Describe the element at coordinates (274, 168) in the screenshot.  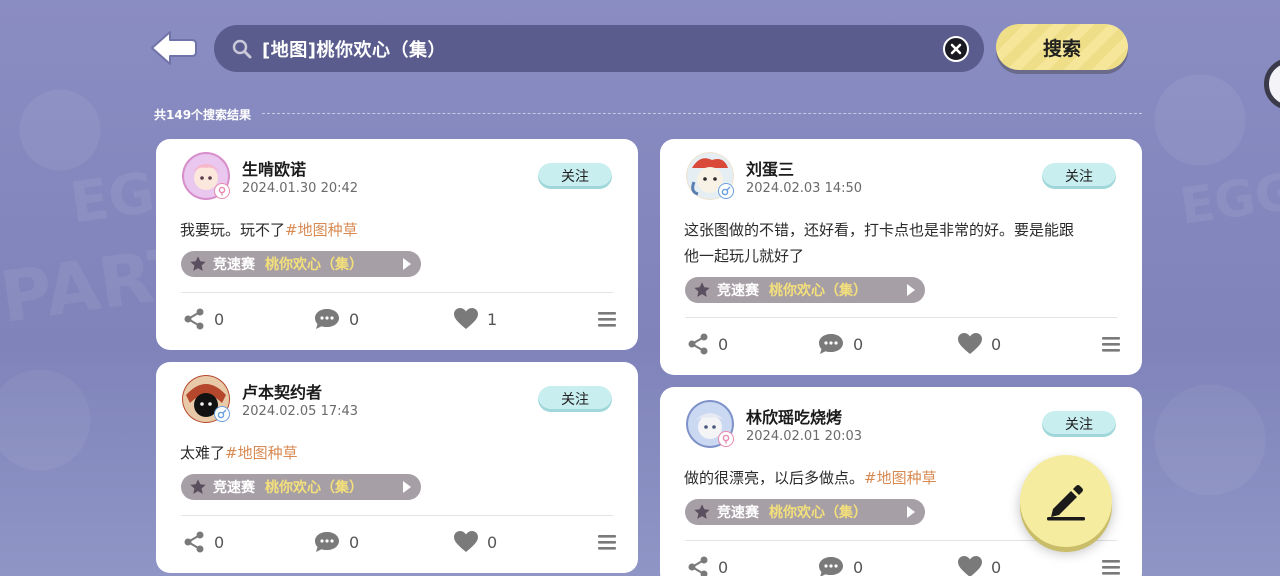
I see `username: 生啃欧诺` at that location.